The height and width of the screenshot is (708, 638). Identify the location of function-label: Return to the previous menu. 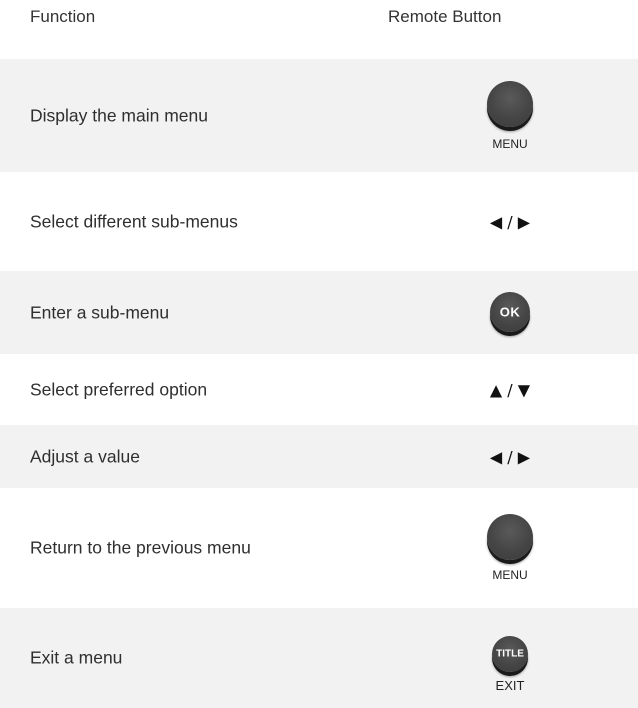
(140, 547).